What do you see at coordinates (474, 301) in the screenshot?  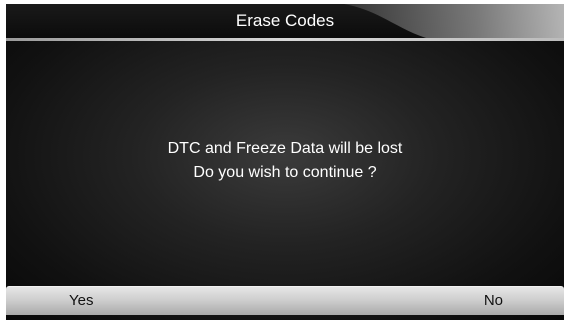 I see `no-button: No` at bounding box center [474, 301].